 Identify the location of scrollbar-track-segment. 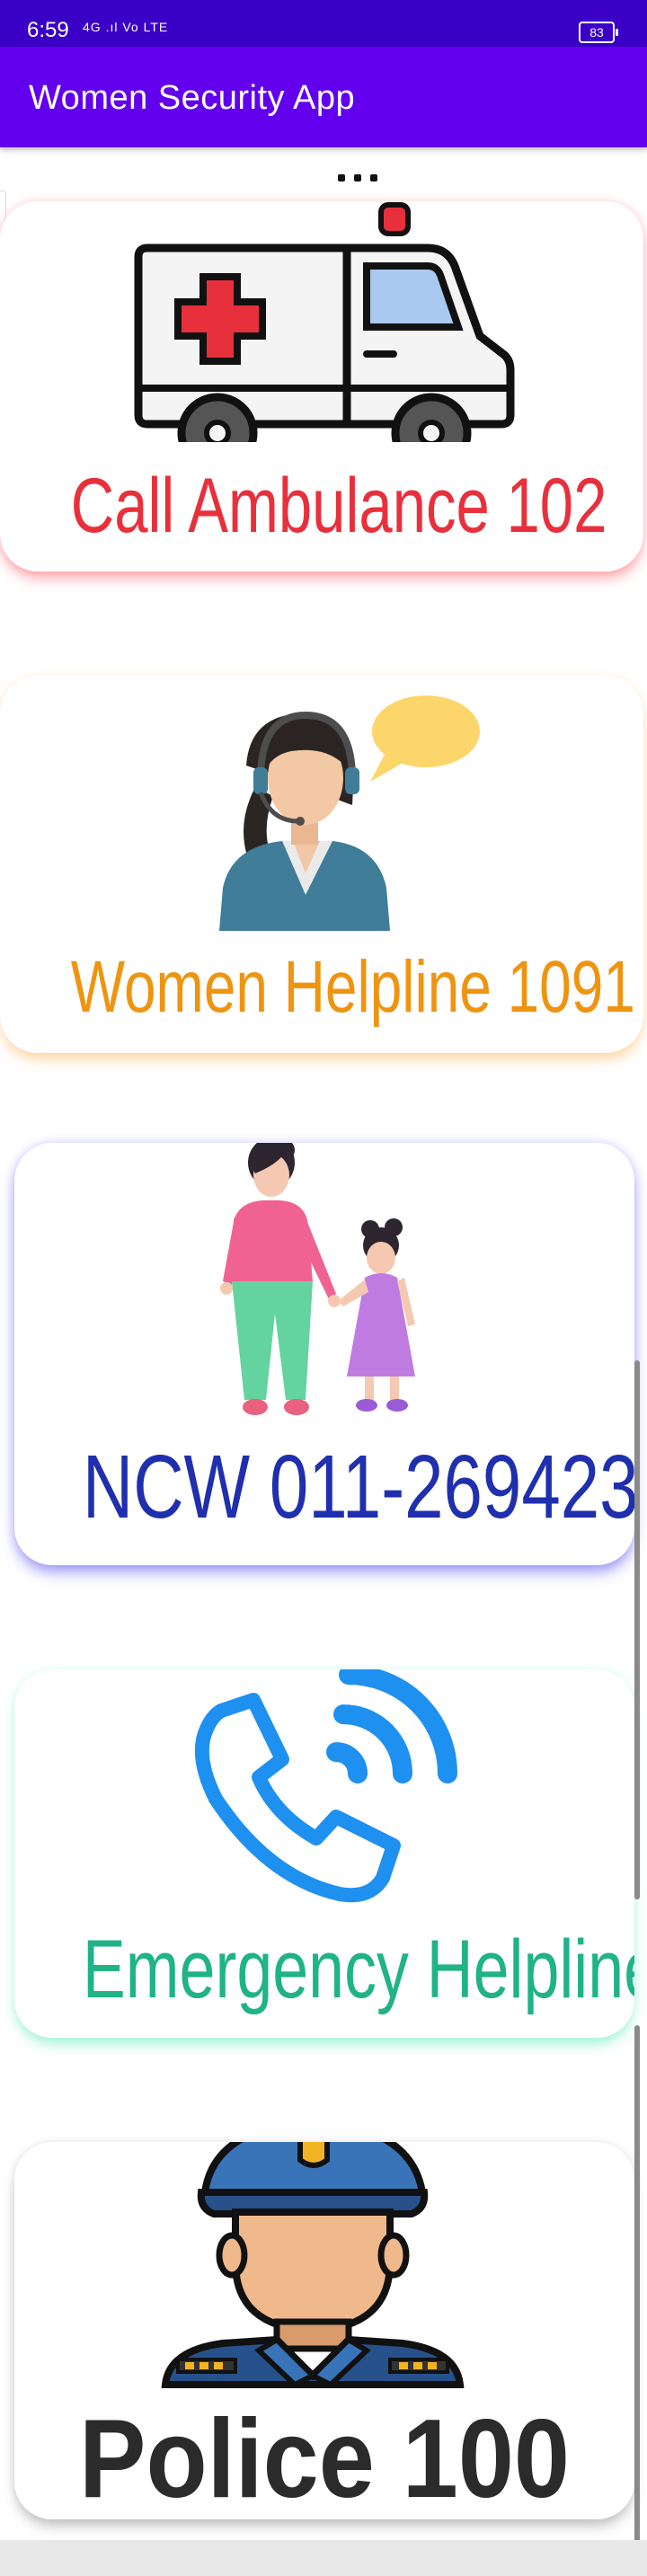
(637, 2283).